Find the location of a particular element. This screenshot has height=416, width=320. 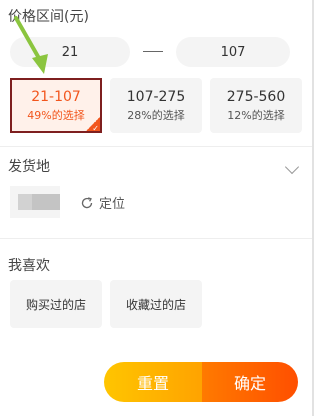

locate-label: 定位 is located at coordinates (112, 204).